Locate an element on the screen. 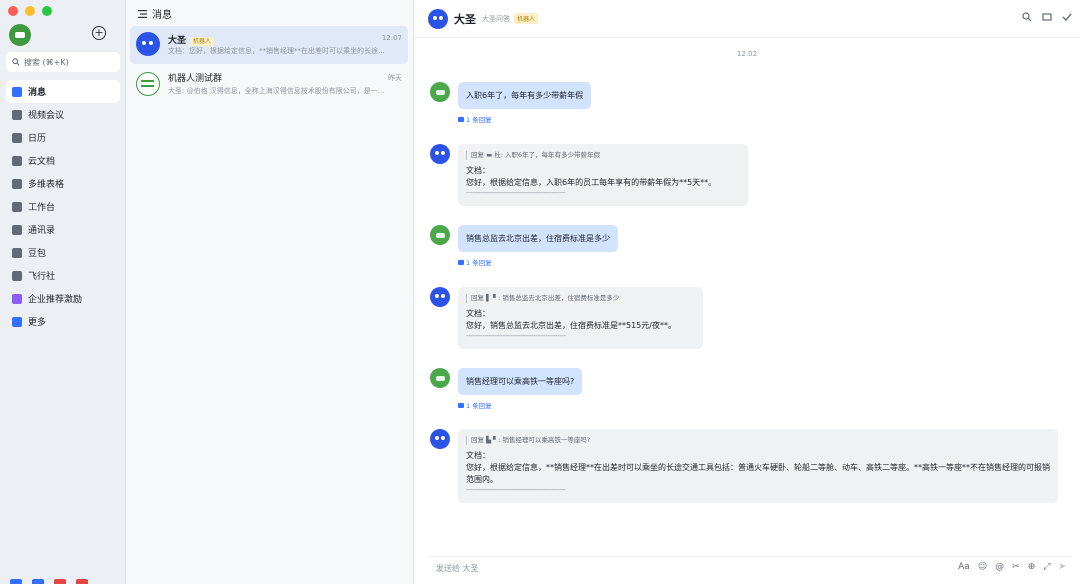  sidebar-item-label: 豆包 is located at coordinates (37, 254).